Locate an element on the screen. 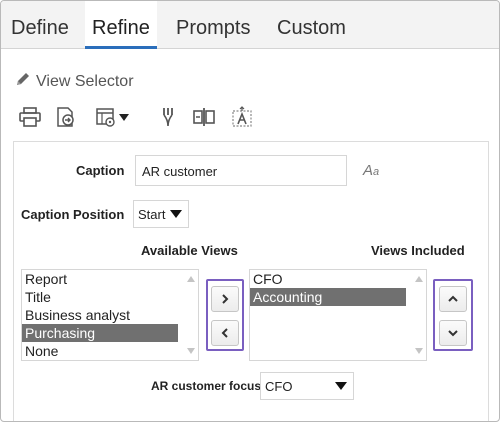  move-right-button is located at coordinates (225, 299).